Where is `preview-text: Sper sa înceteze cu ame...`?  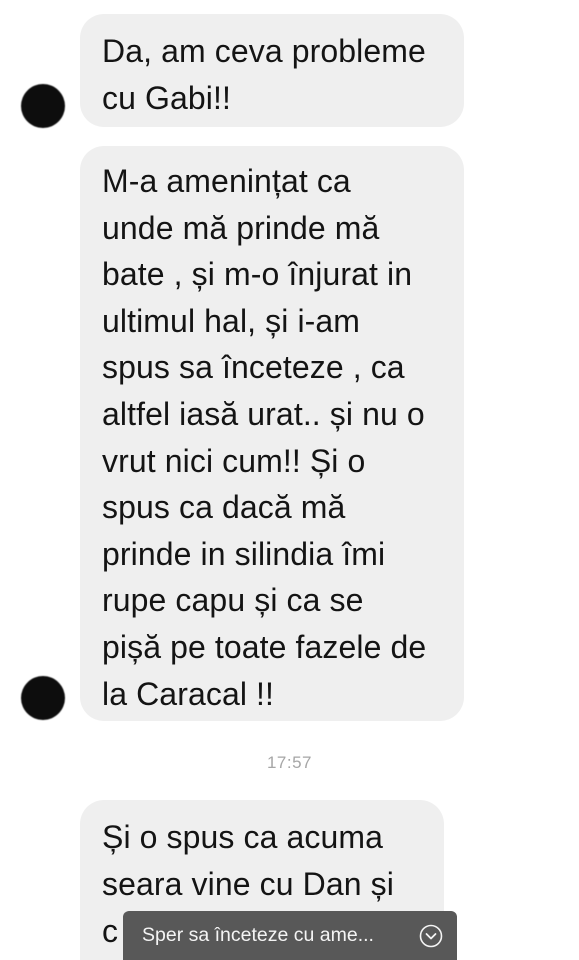 preview-text: Sper sa înceteze cu ame... is located at coordinates (258, 935).